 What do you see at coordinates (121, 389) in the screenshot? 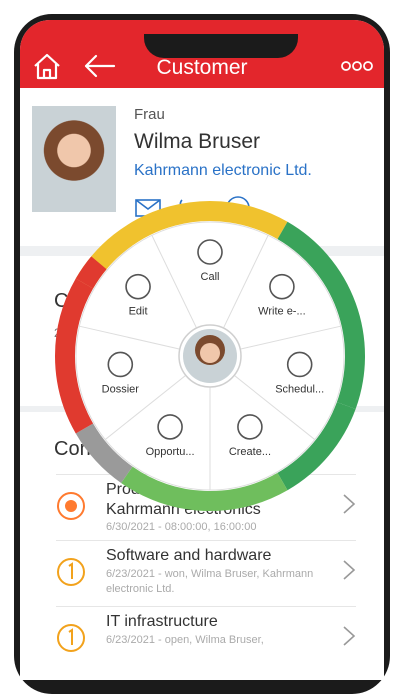
I see `wheel-item-label: Dossier` at bounding box center [121, 389].